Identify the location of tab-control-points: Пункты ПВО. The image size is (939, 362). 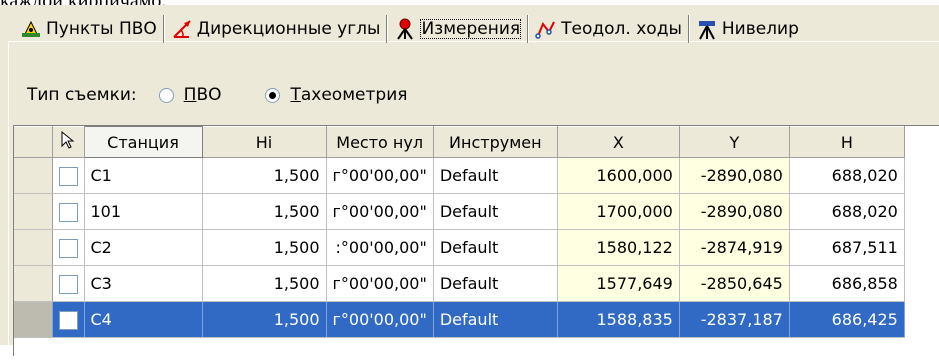
(89, 29).